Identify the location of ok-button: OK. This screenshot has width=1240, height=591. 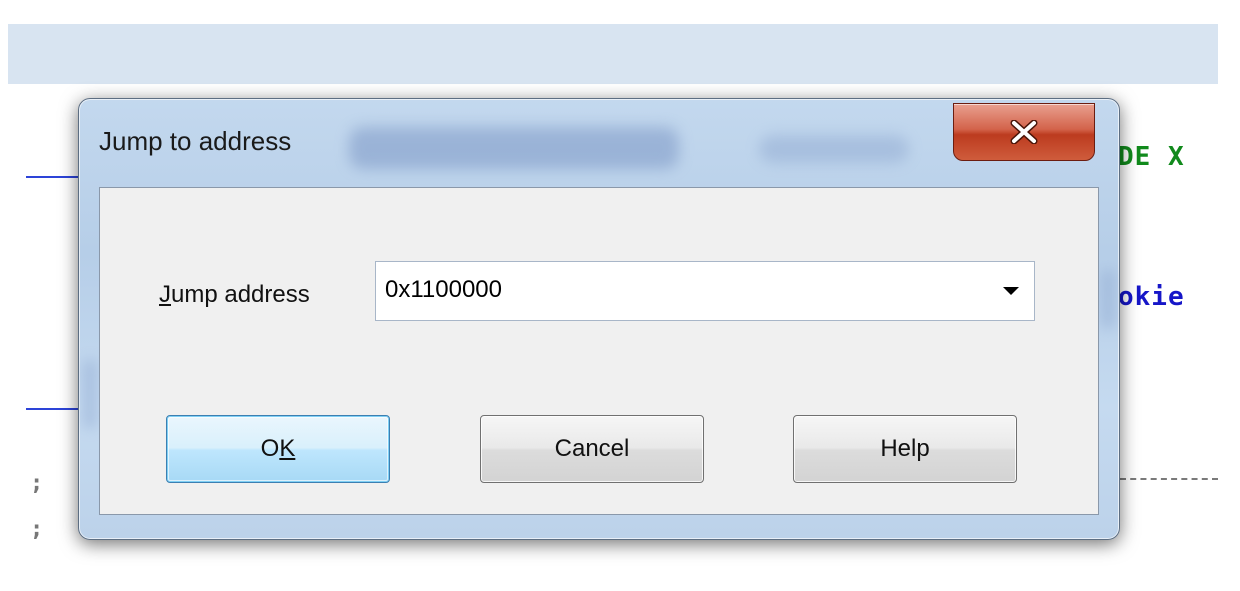
(278, 449).